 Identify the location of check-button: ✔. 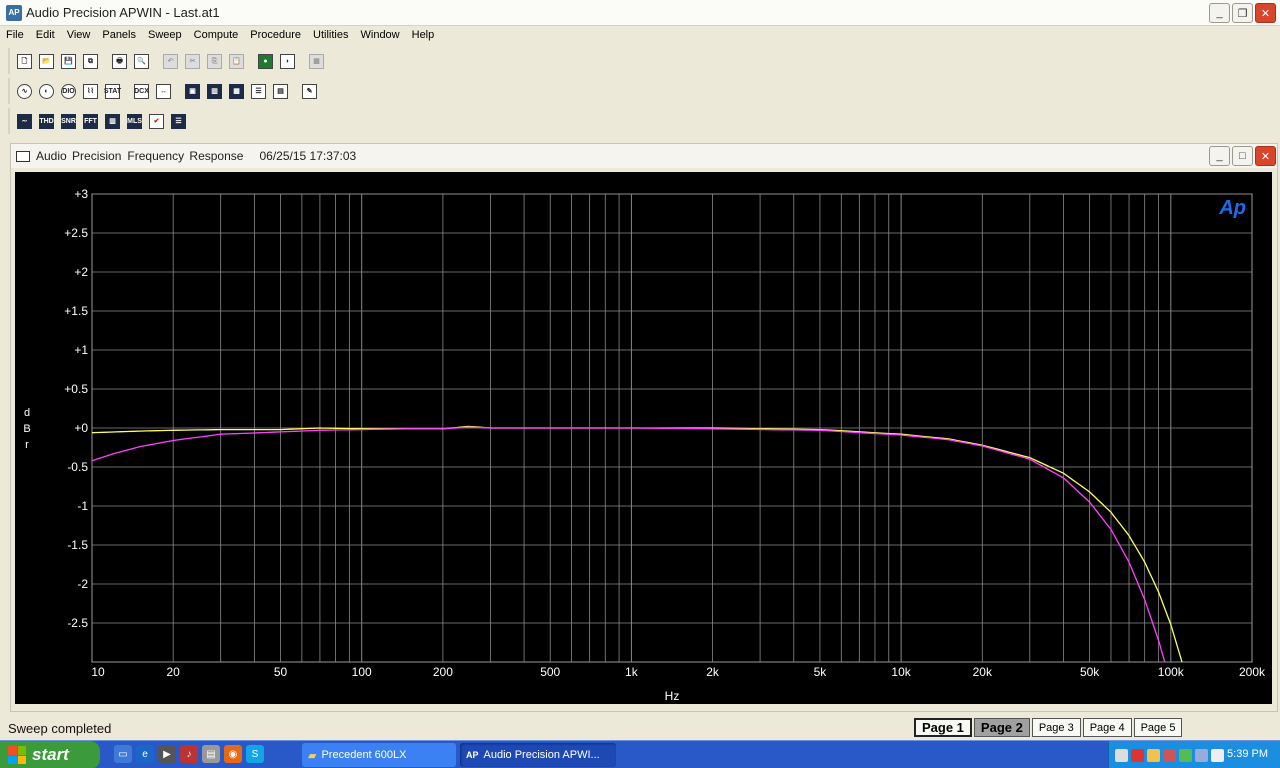
(156, 121).